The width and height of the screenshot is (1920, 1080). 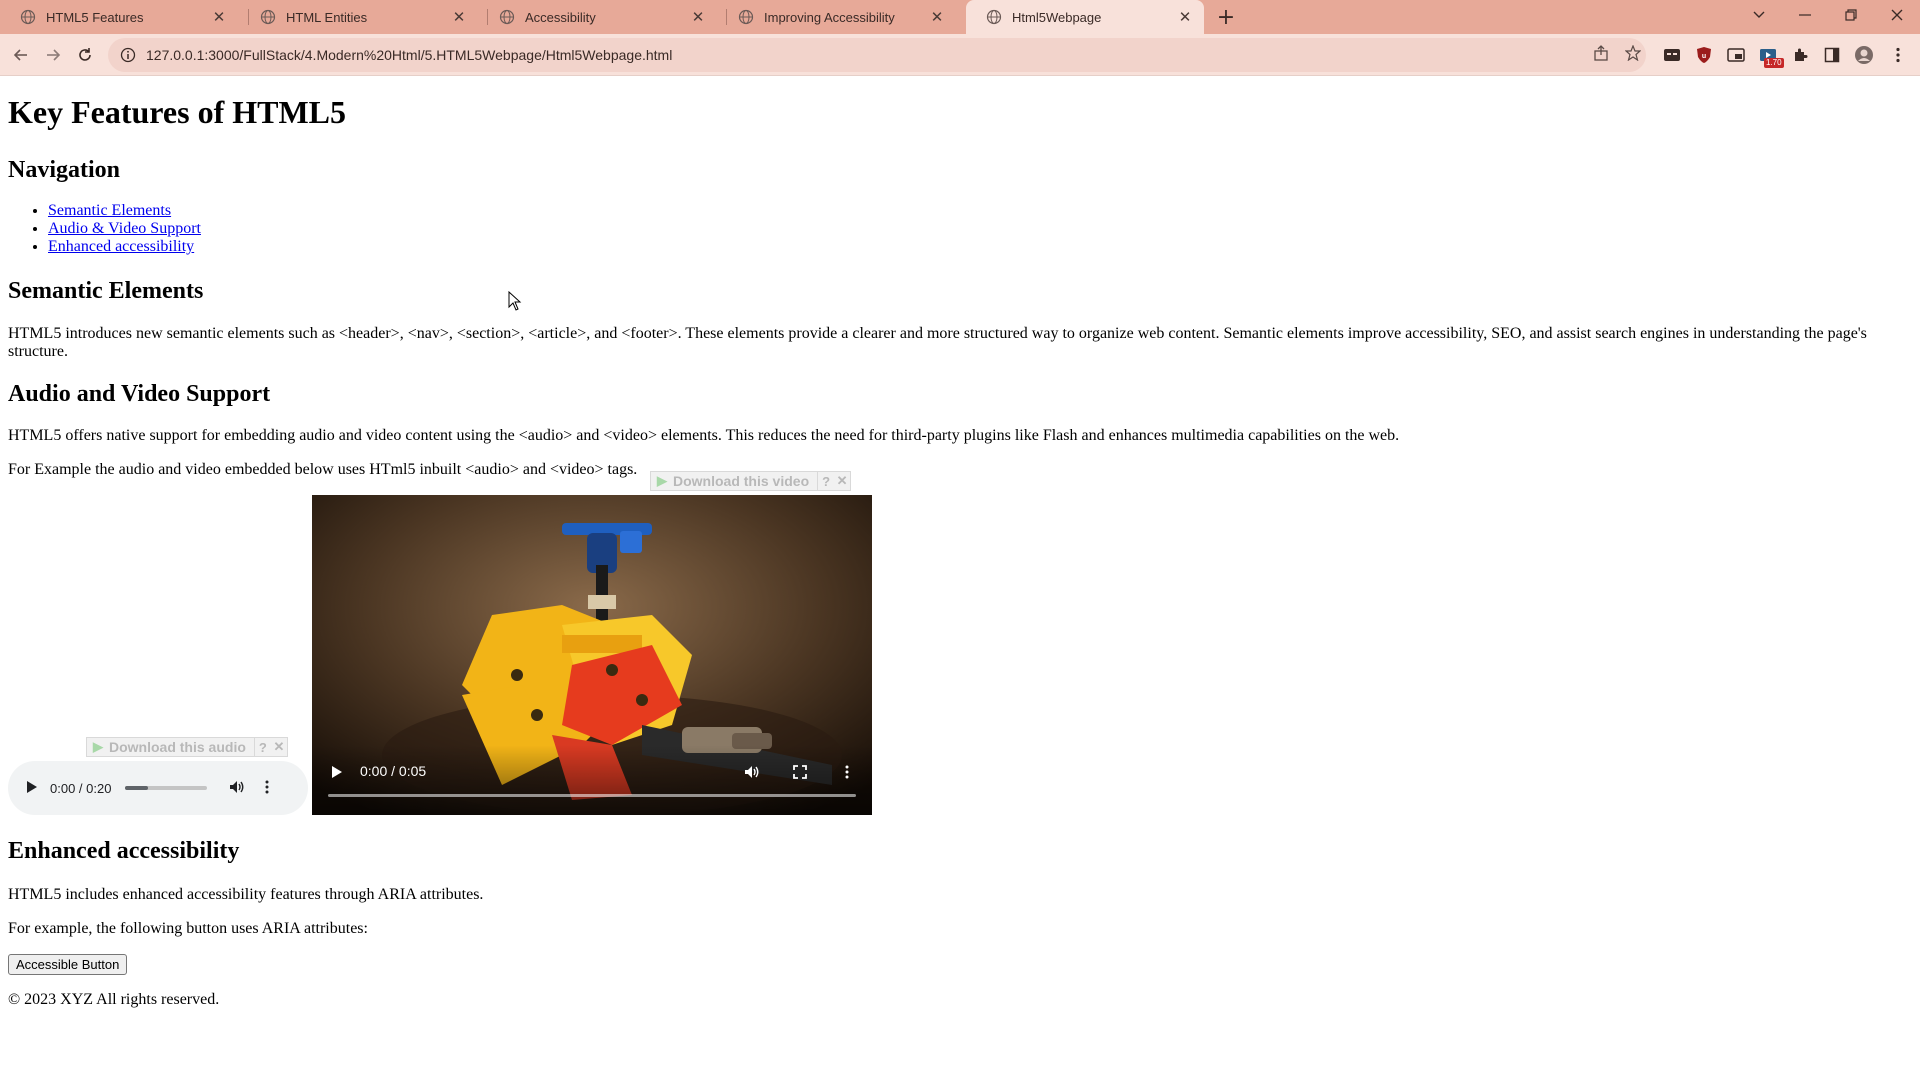 I want to click on fullscreen-icon, so click(x=800, y=772).